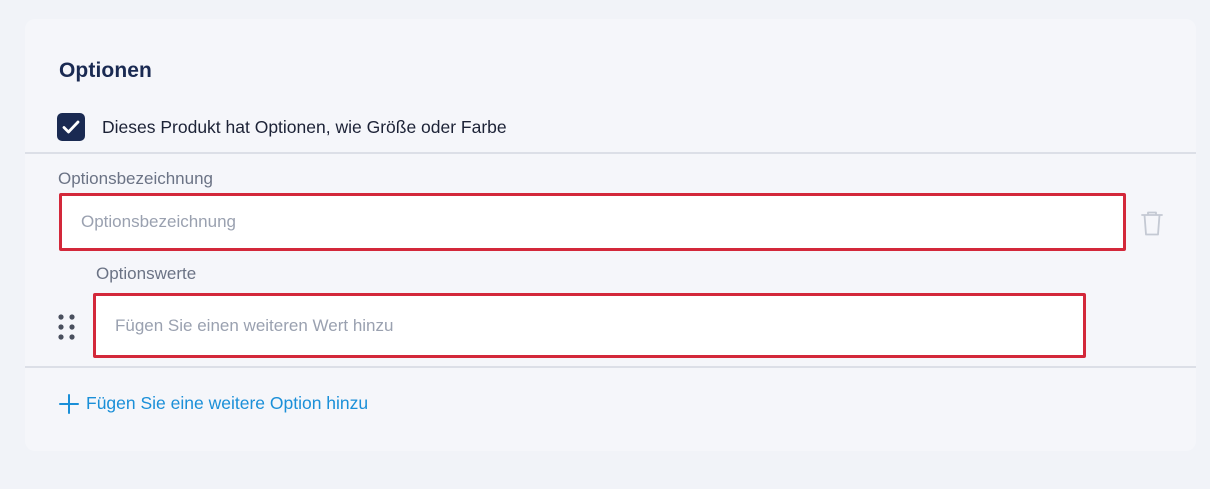  I want to click on option-name-field-wrapper, so click(592, 222).